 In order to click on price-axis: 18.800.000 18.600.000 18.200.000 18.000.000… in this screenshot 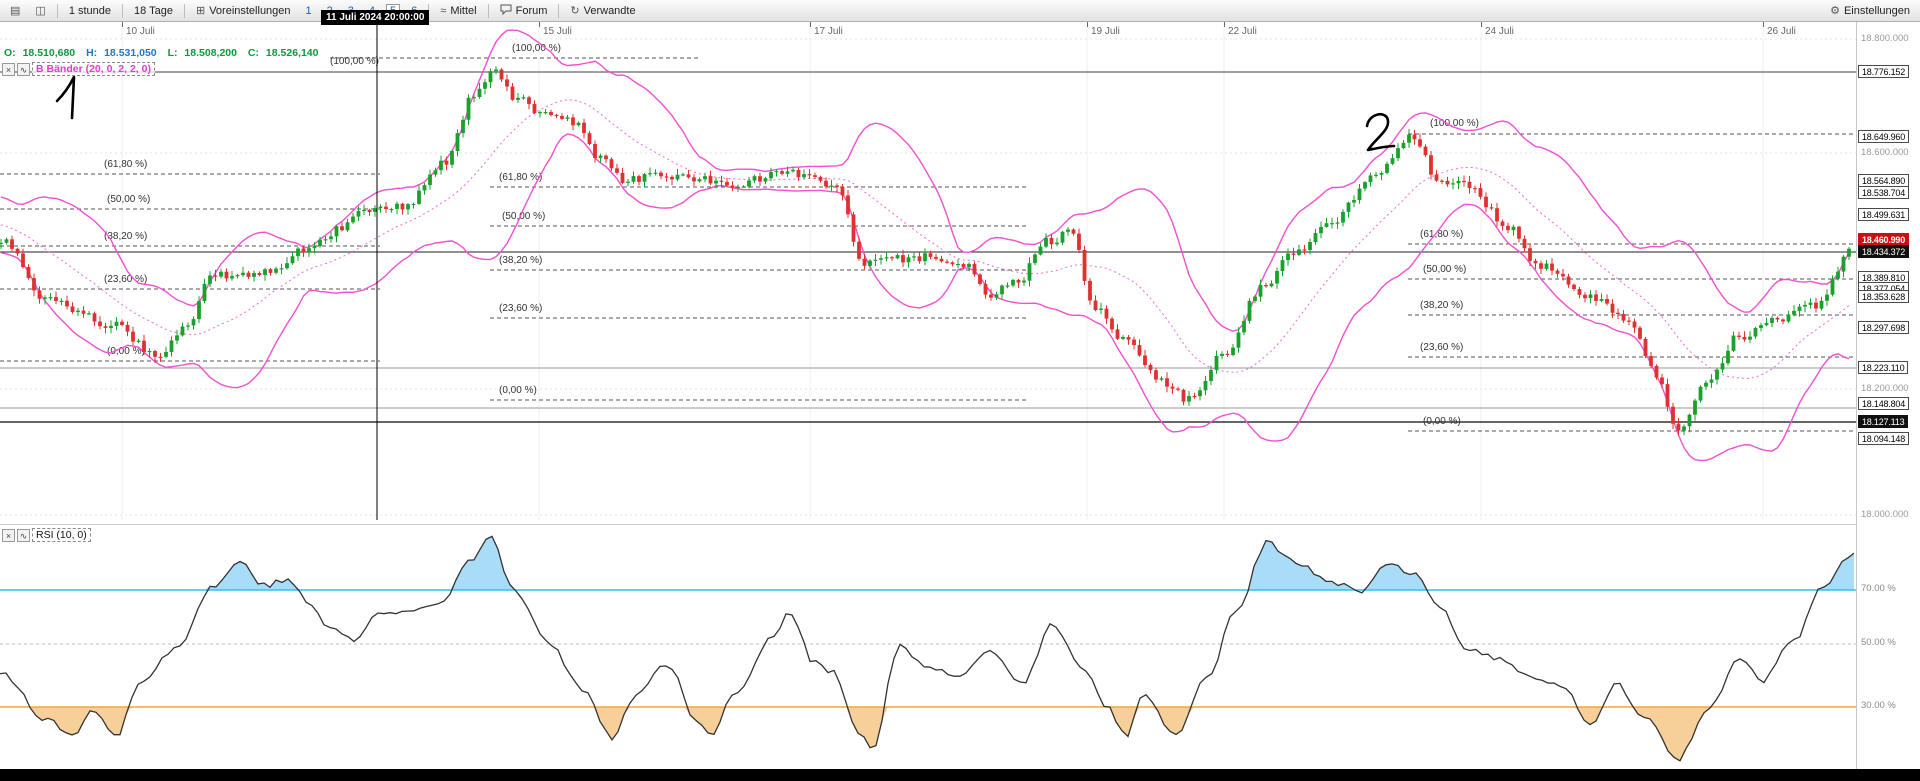, I will do `click(1888, 384)`.